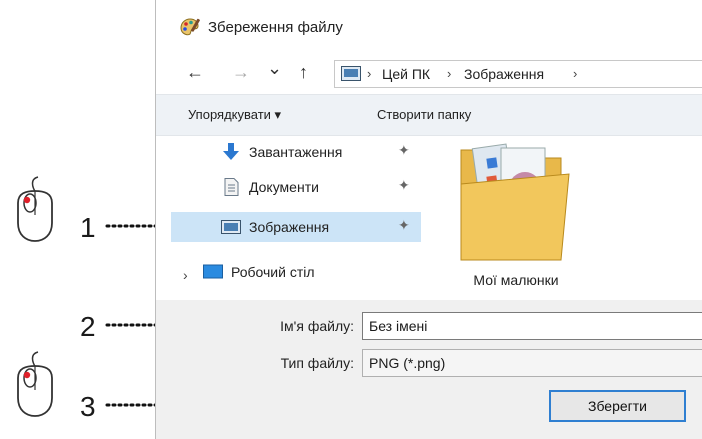  What do you see at coordinates (185, 275) in the screenshot?
I see `expand-chevron-icon: ›` at bounding box center [185, 275].